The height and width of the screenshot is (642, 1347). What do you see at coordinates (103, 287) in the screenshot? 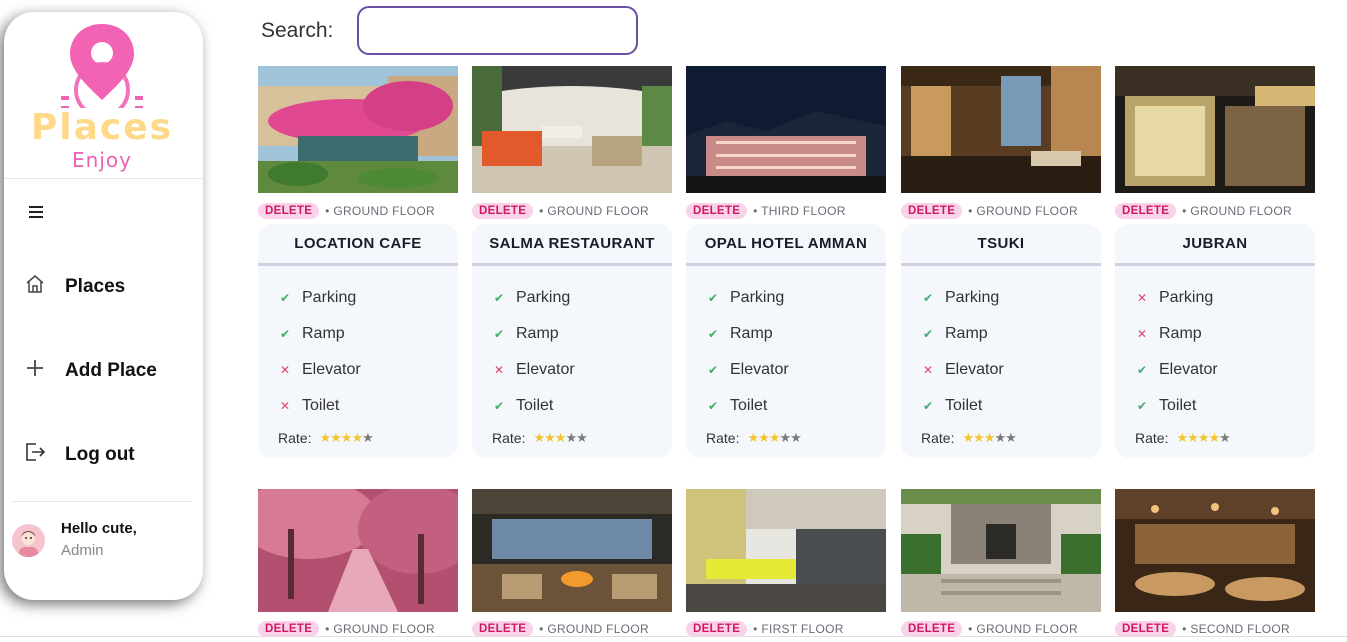
I see `nav-item-places: Places` at bounding box center [103, 287].